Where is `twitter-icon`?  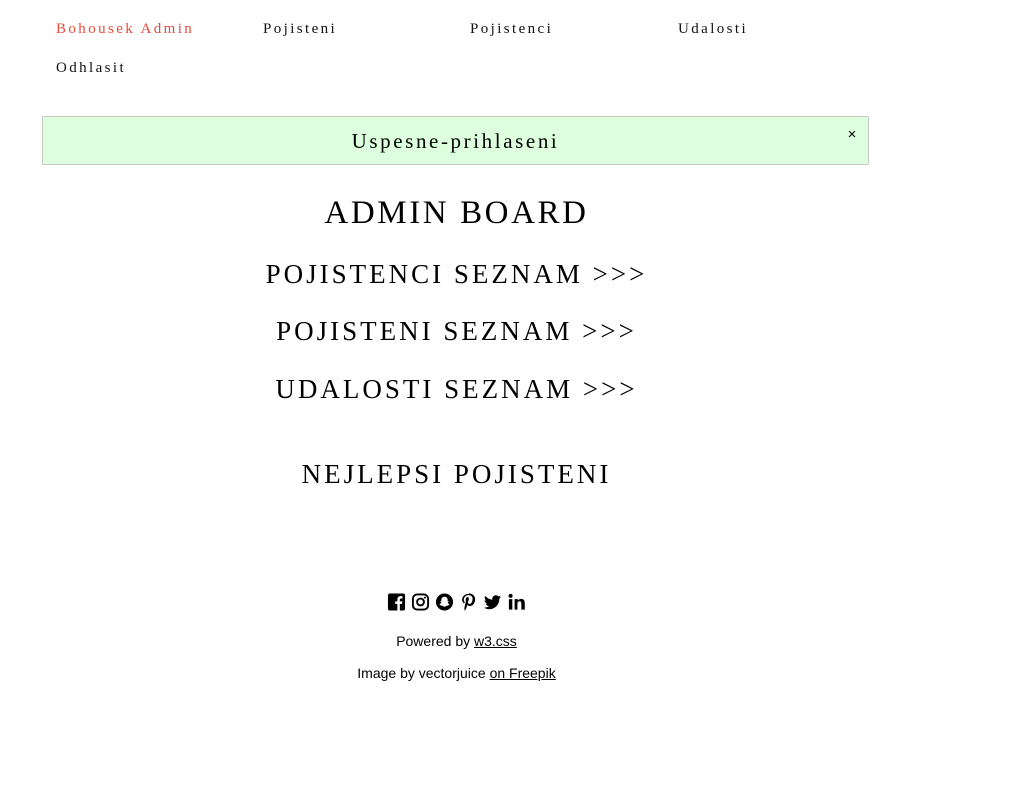
twitter-icon is located at coordinates (492, 602).